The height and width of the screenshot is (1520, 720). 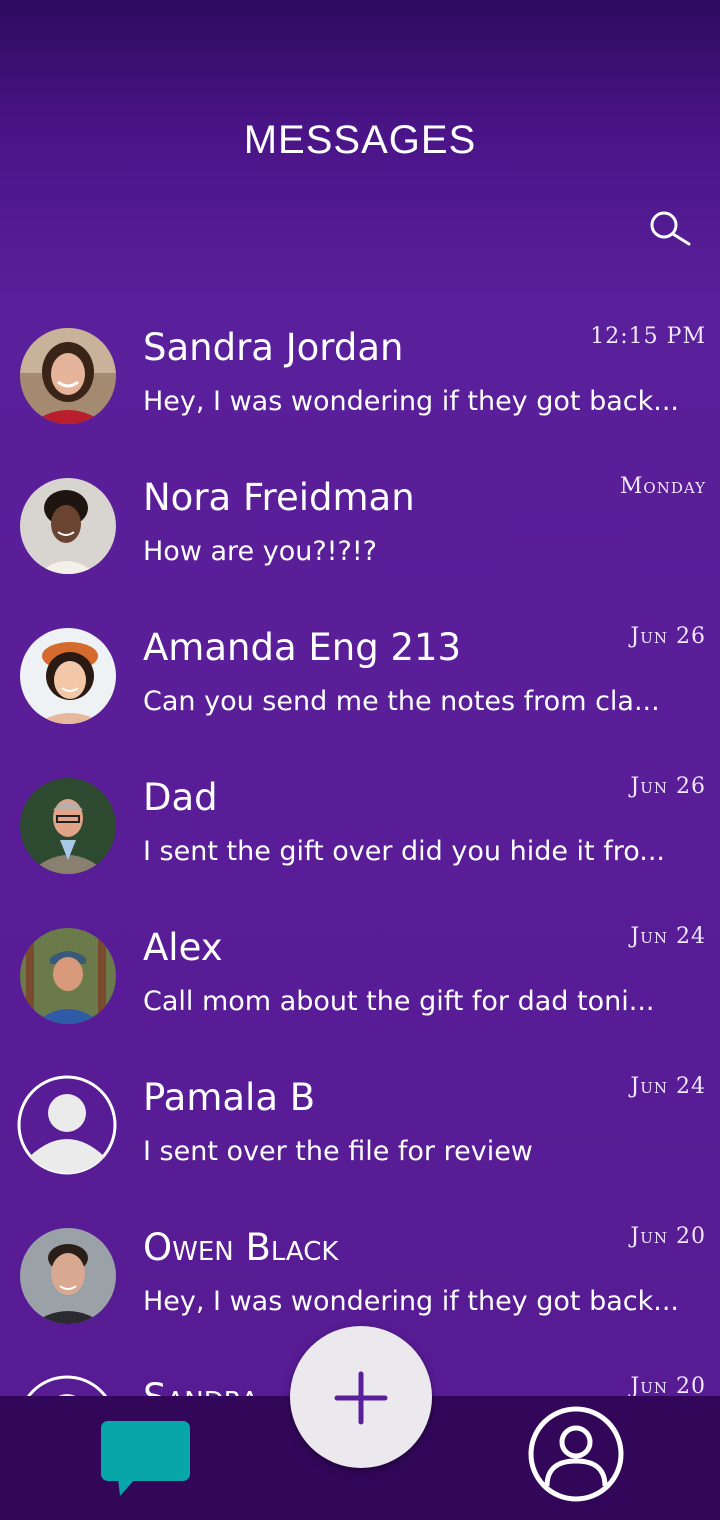 I want to click on message-time: Monday, so click(x=662, y=486).